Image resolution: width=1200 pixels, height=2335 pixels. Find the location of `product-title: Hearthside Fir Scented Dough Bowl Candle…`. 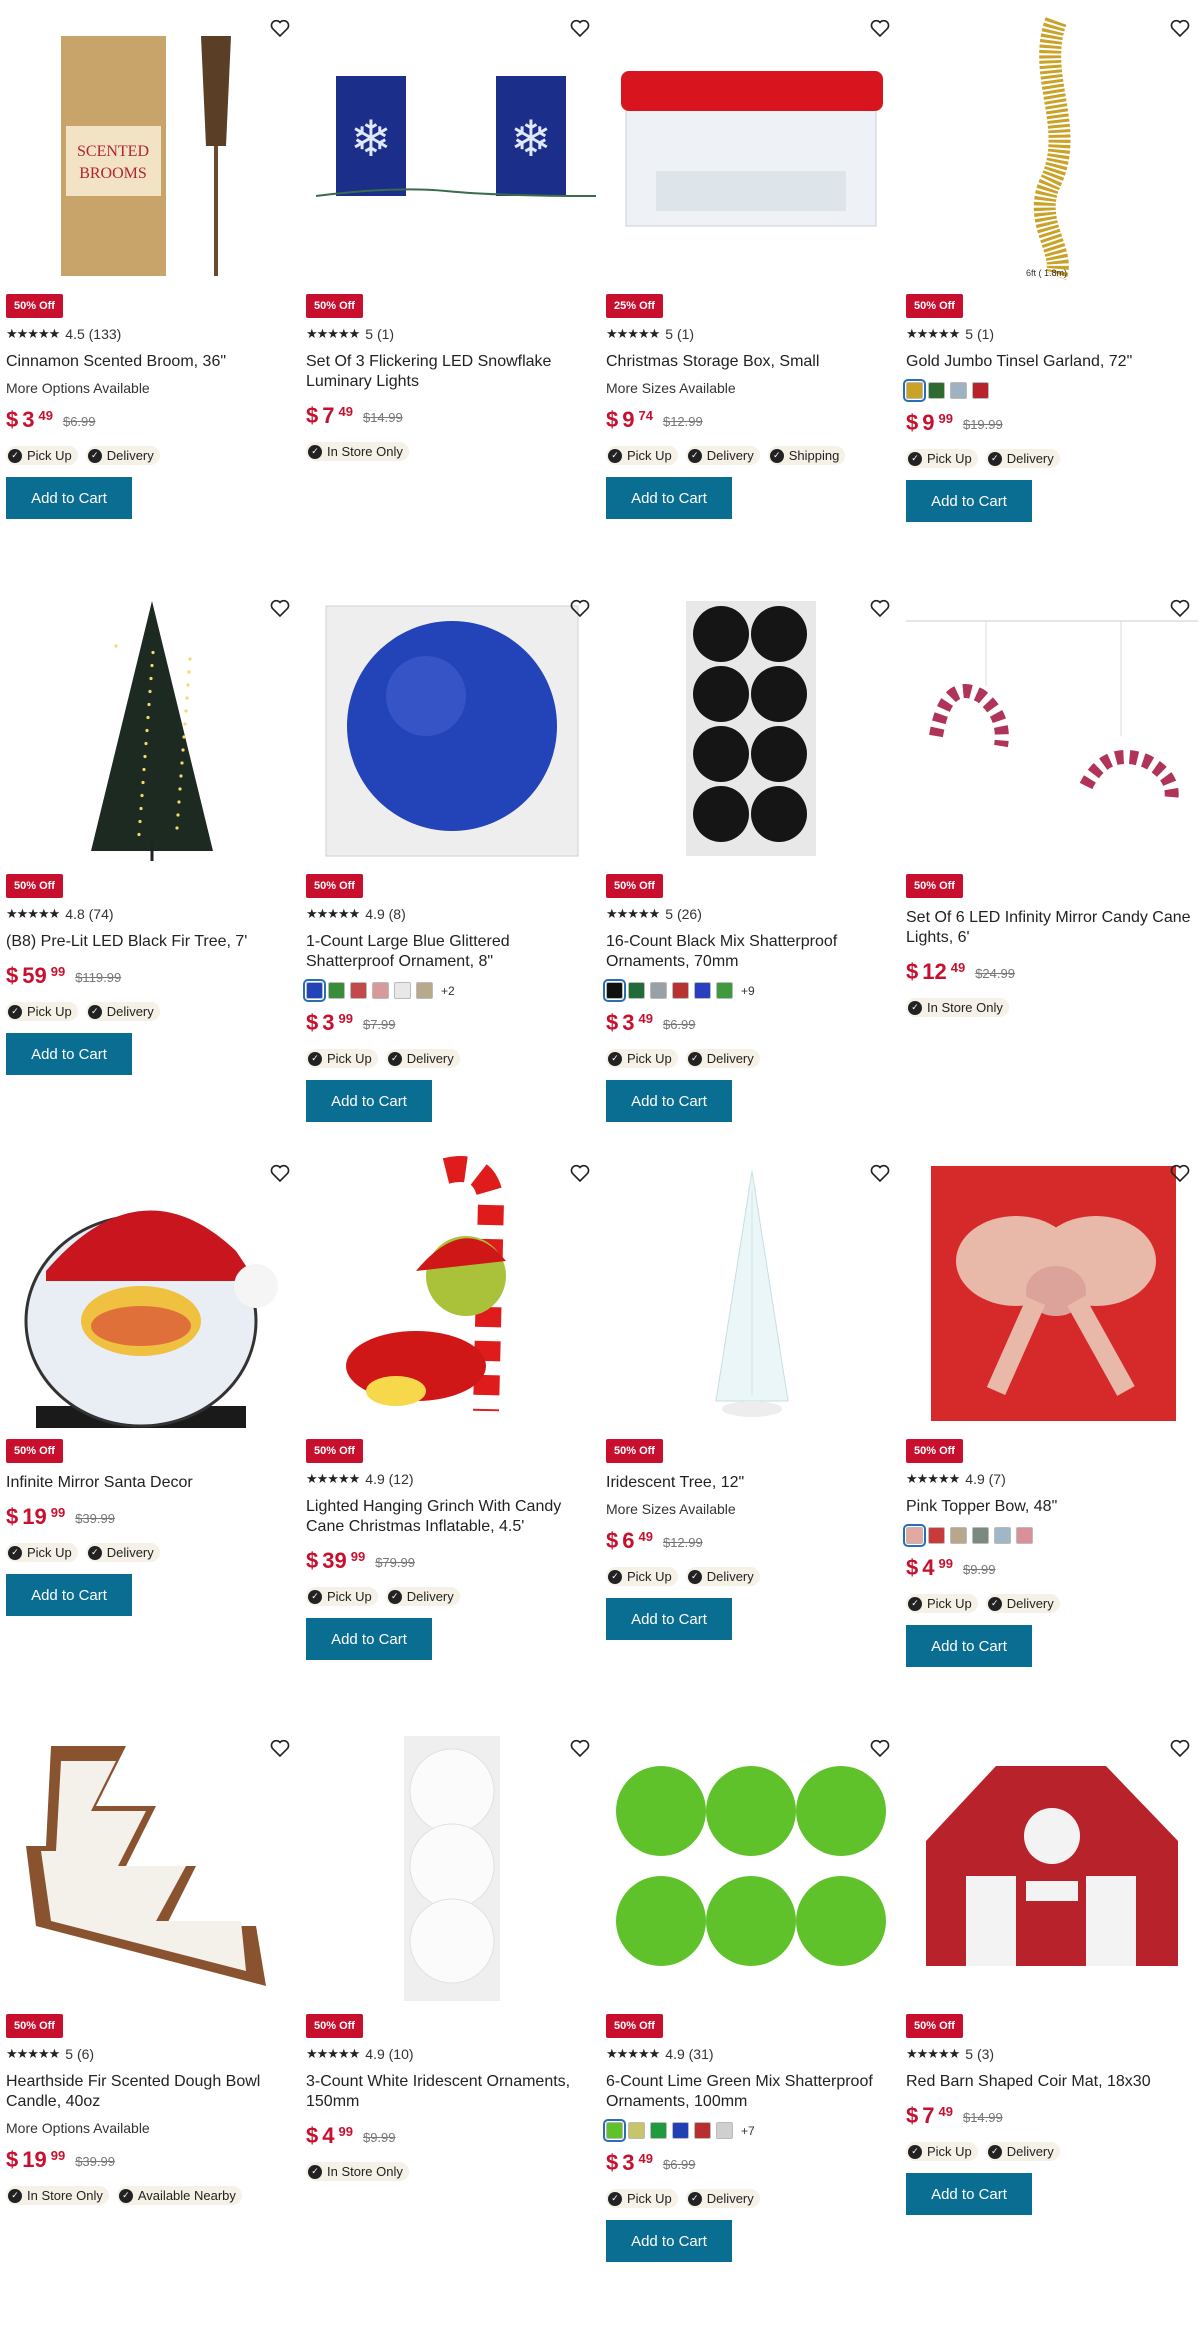

product-title: Hearthside Fir Scented Dough Bowl Candle… is located at coordinates (152, 2092).